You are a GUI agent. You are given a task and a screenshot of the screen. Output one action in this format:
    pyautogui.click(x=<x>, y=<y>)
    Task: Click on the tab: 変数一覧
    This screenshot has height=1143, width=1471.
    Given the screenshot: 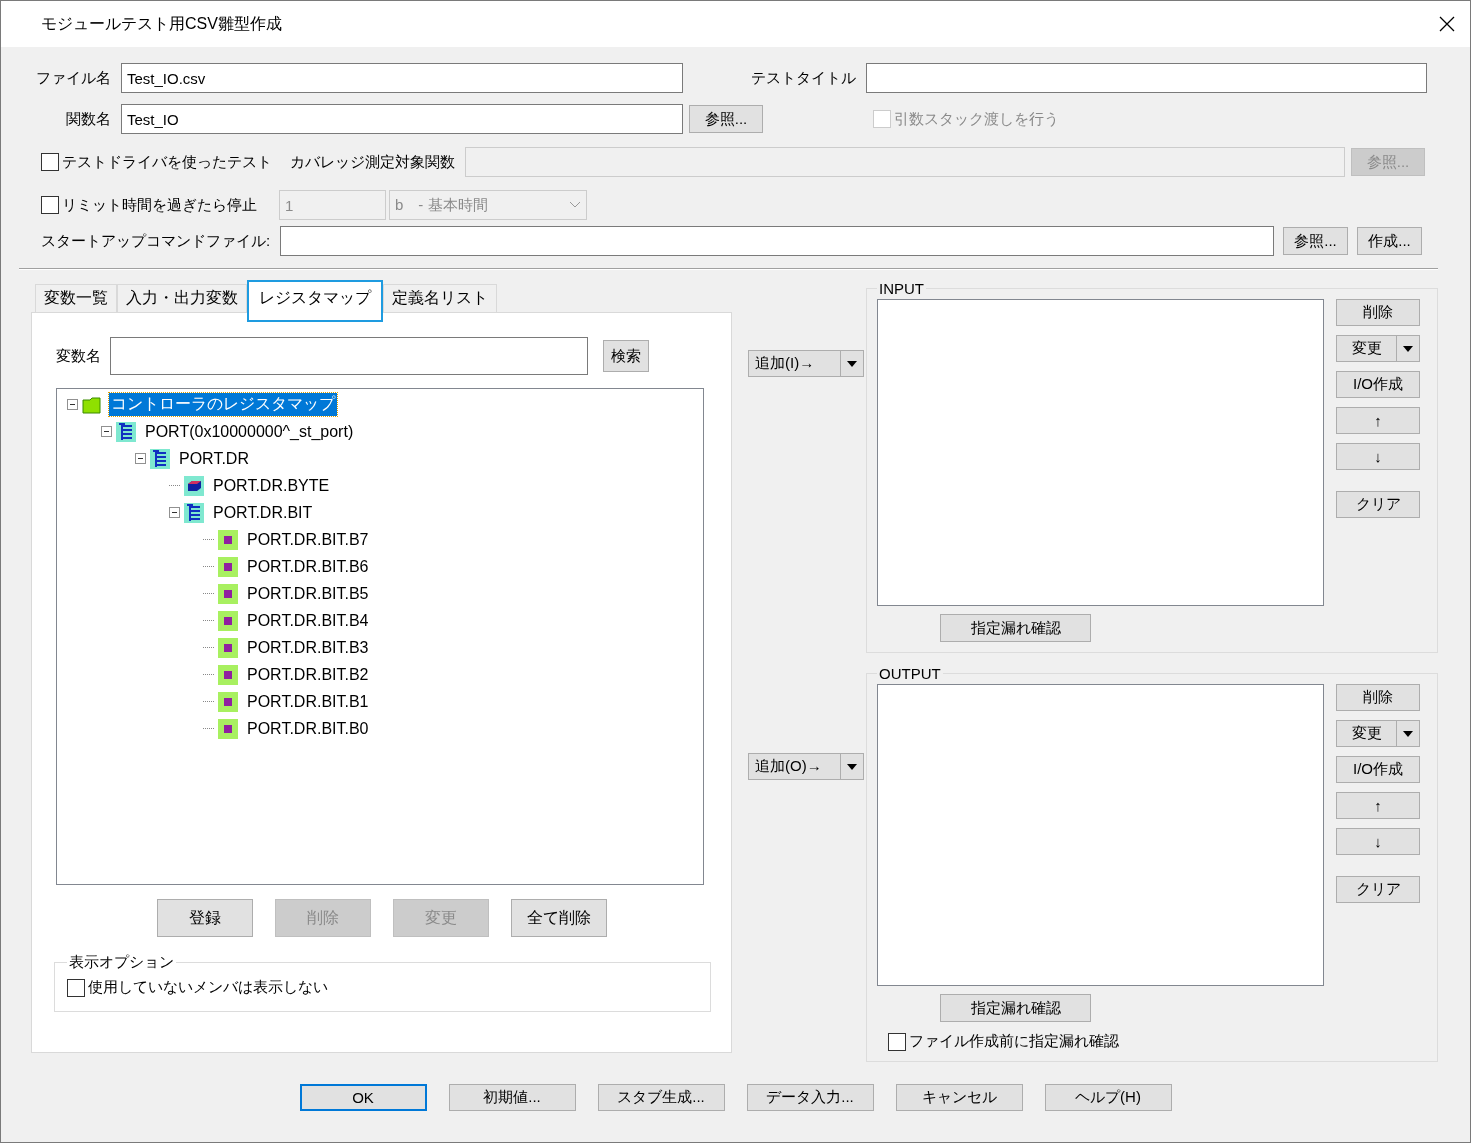 What is the action you would take?
    pyautogui.click(x=76, y=298)
    